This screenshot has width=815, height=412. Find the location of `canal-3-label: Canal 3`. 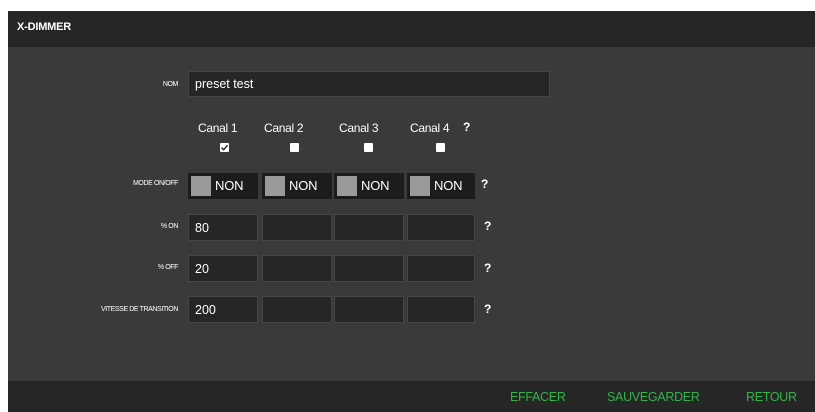

canal-3-label: Canal 3 is located at coordinates (359, 128).